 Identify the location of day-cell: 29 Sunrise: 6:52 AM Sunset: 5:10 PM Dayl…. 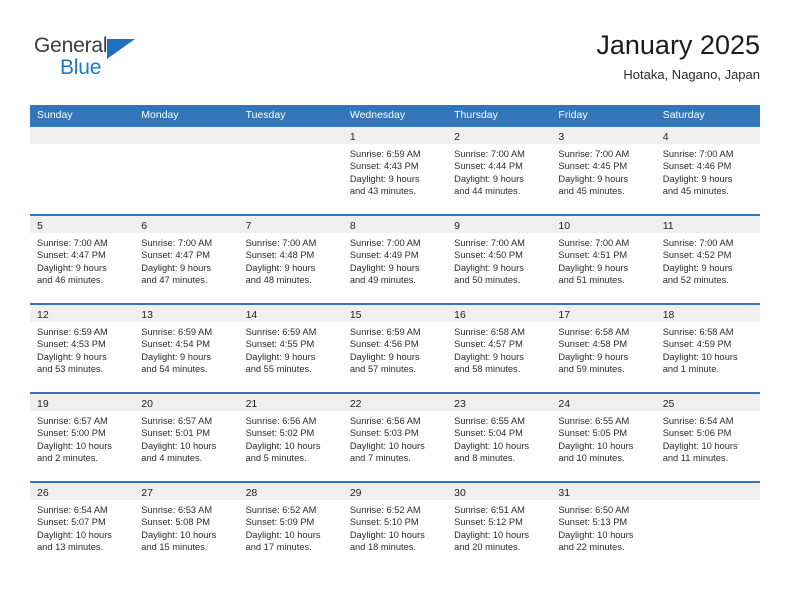
(395, 526).